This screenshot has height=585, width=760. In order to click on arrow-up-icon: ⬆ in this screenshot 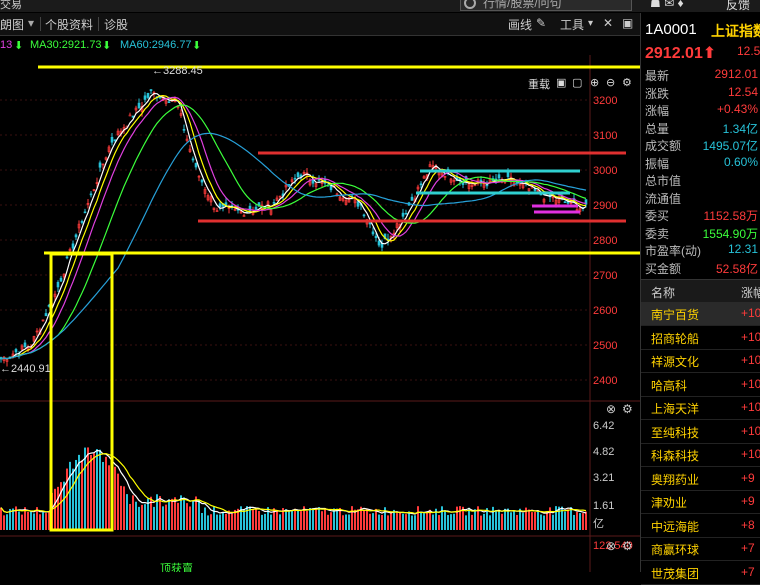, I will do `click(709, 53)`.